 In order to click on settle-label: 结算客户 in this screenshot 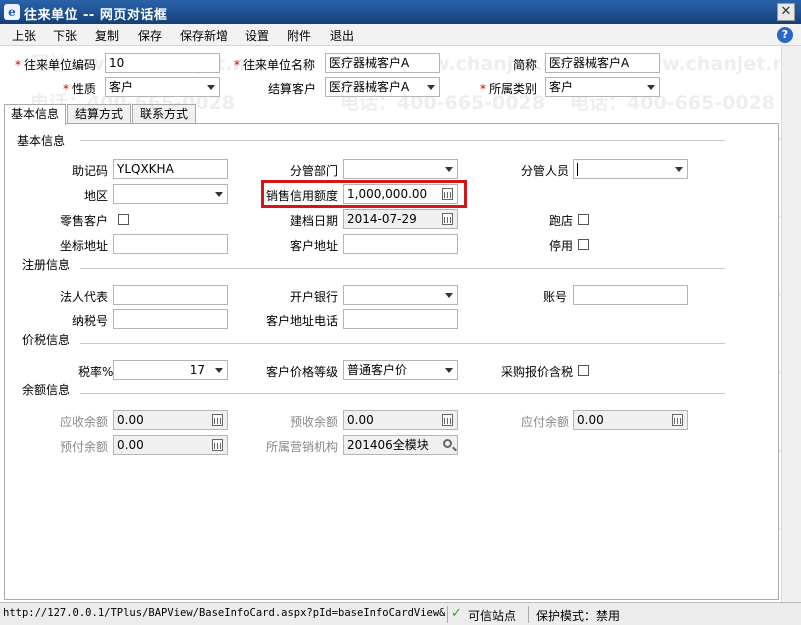, I will do `click(292, 89)`.